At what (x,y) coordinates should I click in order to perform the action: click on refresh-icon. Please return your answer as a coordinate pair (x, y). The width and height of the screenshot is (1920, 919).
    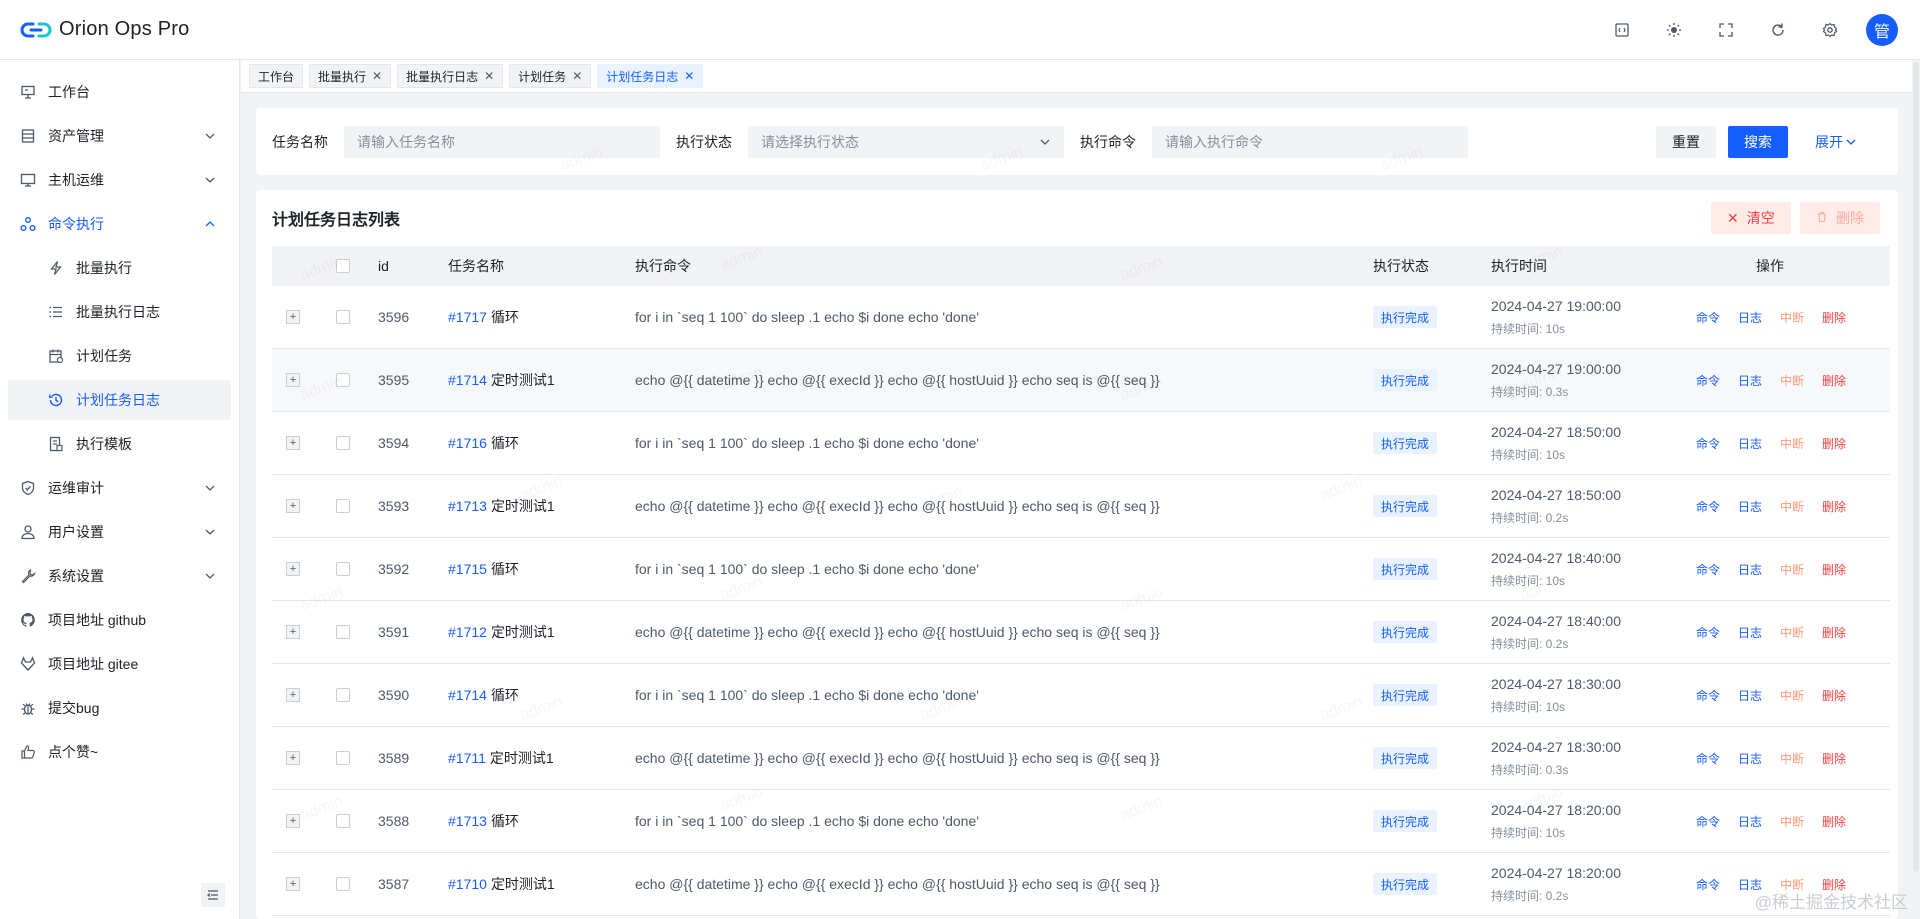
    Looking at the image, I should click on (1778, 30).